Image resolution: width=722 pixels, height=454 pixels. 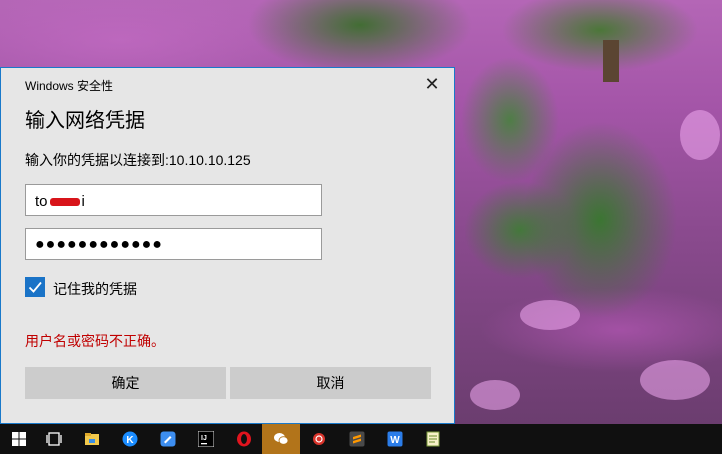 I want to click on task-view-icon, so click(x=54, y=439).